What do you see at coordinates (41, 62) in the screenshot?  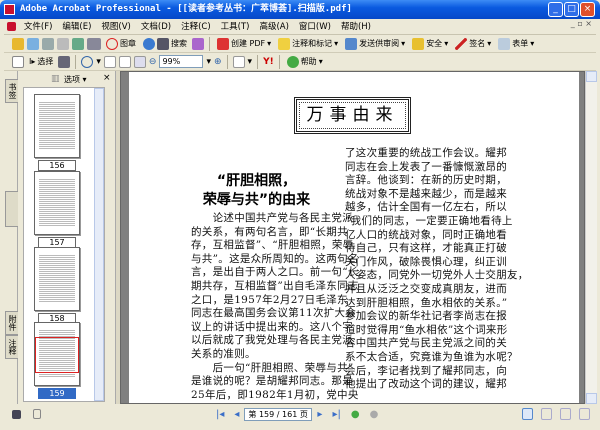 I see `select-tool-button: I▸ 选择` at bounding box center [41, 62].